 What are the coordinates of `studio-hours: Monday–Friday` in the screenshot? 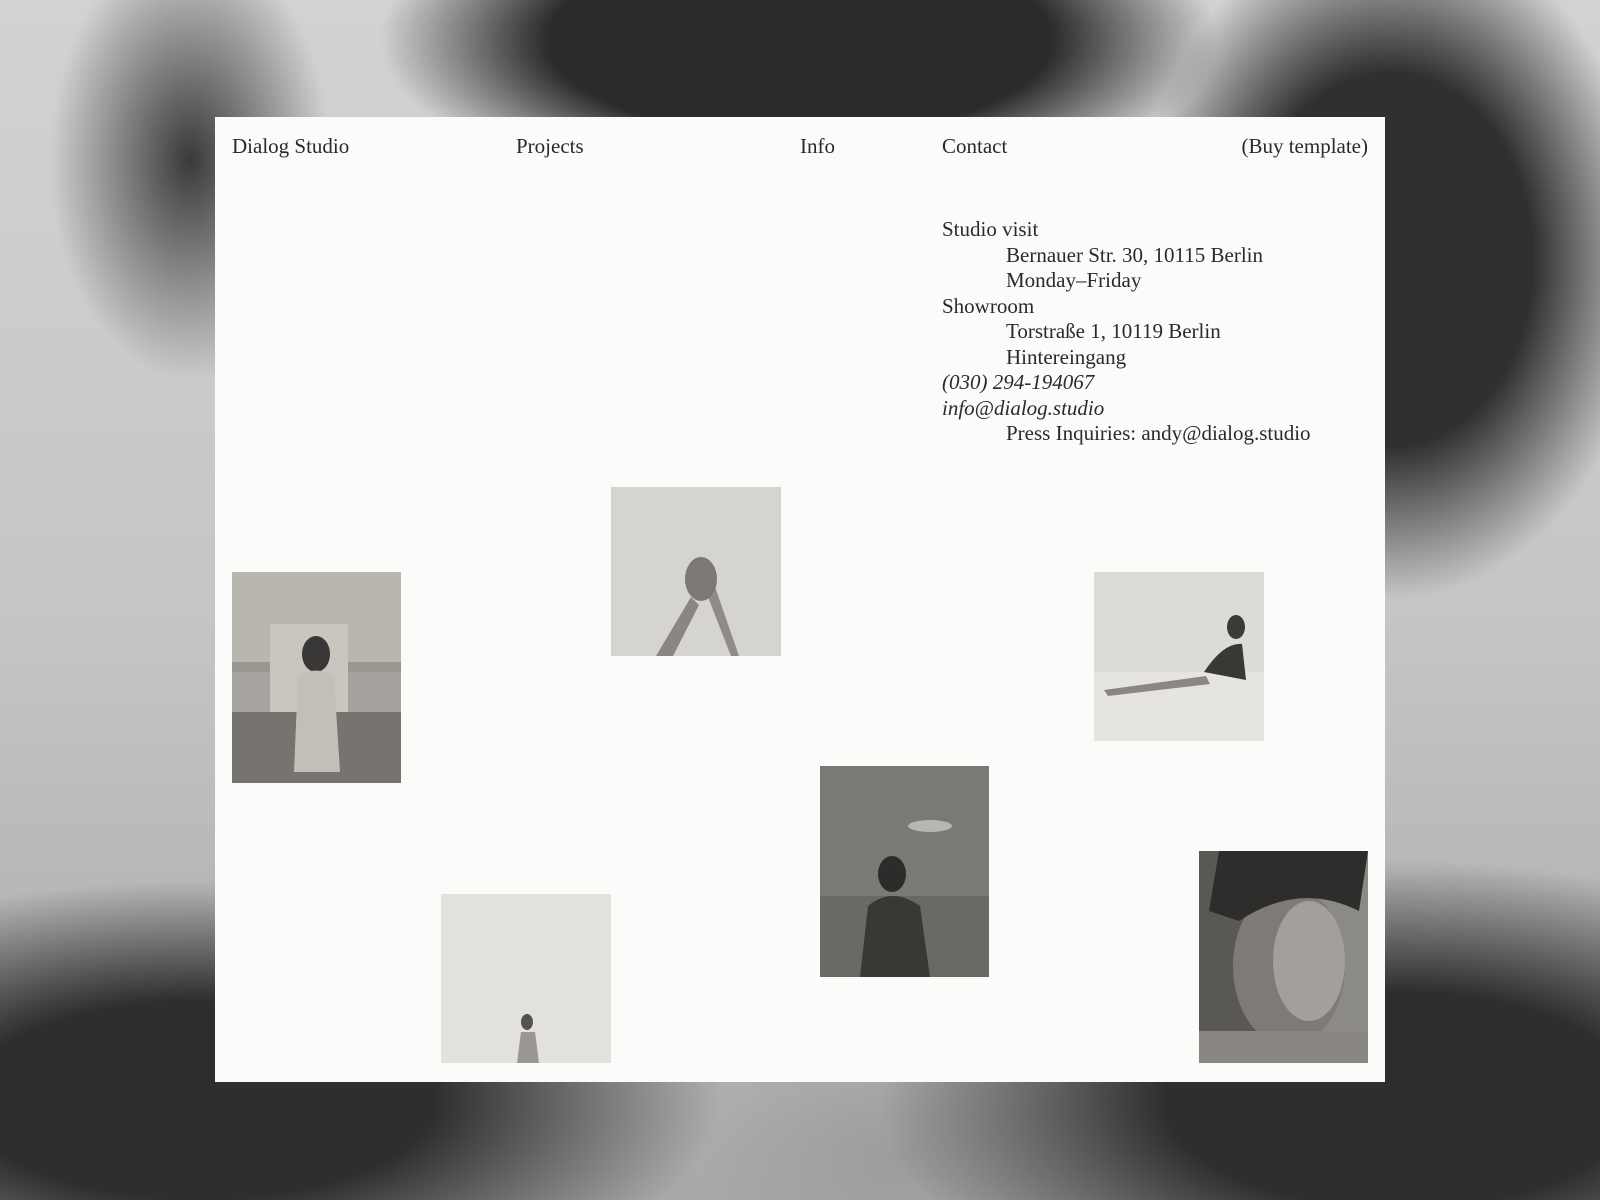 It's located at (1074, 280).